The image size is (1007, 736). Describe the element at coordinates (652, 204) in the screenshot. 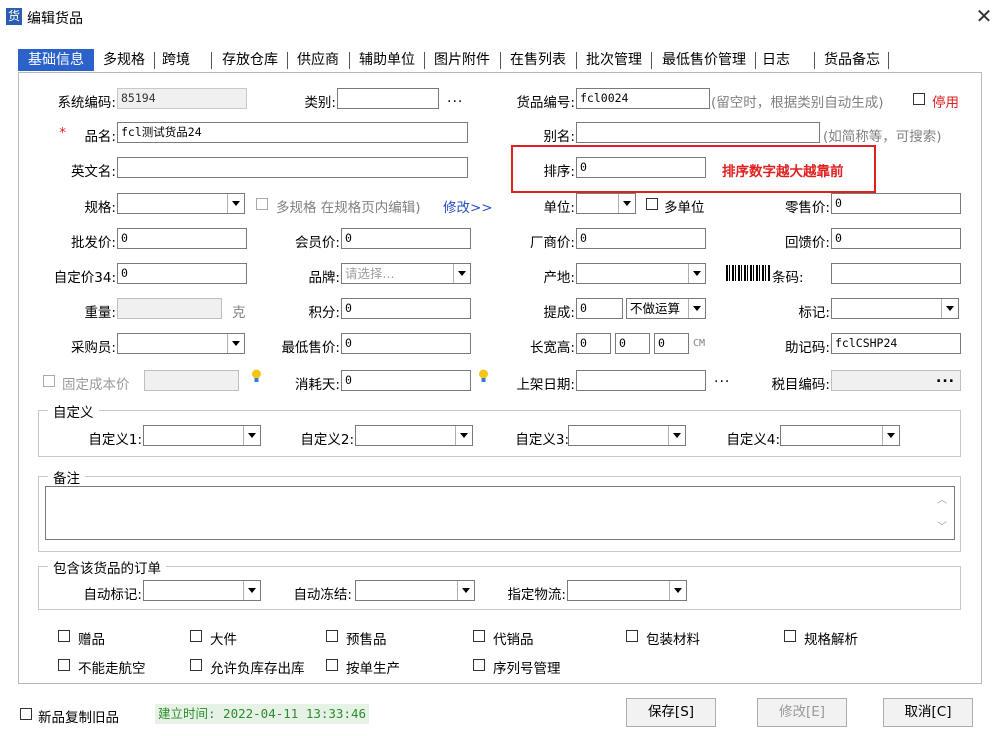

I see `multi-unit-checkbox` at that location.